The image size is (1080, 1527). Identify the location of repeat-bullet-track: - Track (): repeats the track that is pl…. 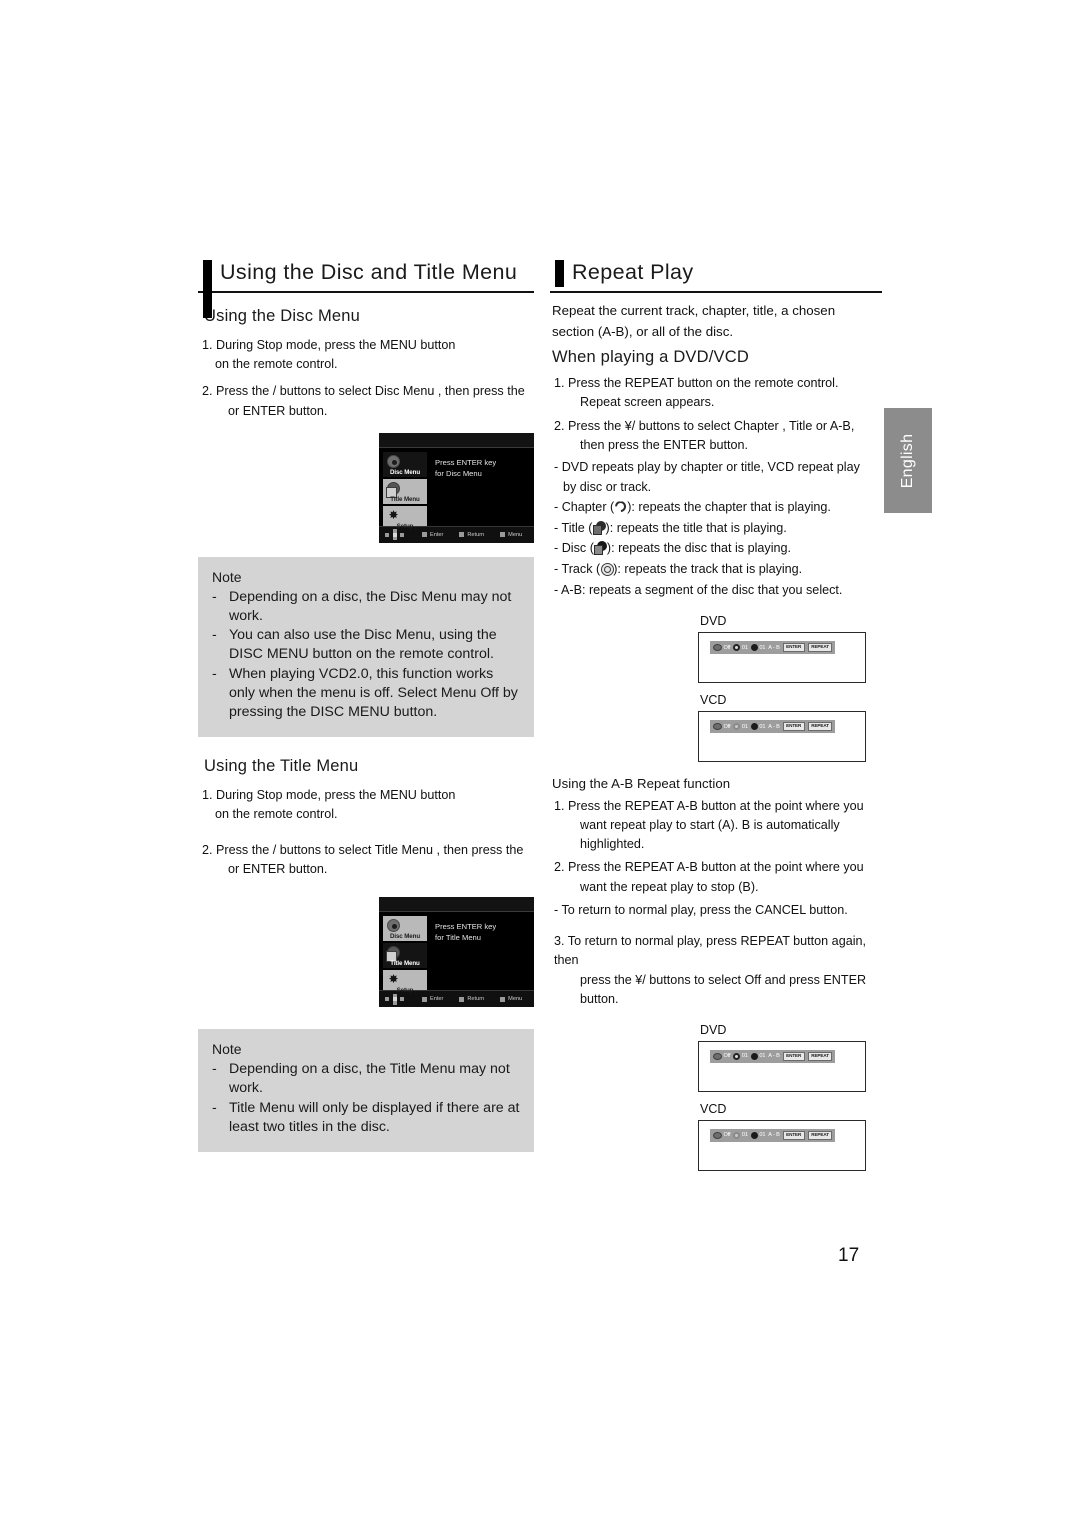
(718, 570).